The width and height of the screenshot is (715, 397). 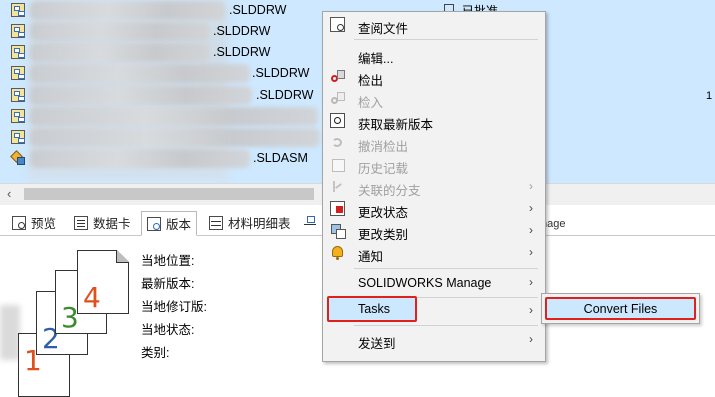 What do you see at coordinates (168, 284) in the screenshot?
I see `detail-label-latest-version: 最新版本:` at bounding box center [168, 284].